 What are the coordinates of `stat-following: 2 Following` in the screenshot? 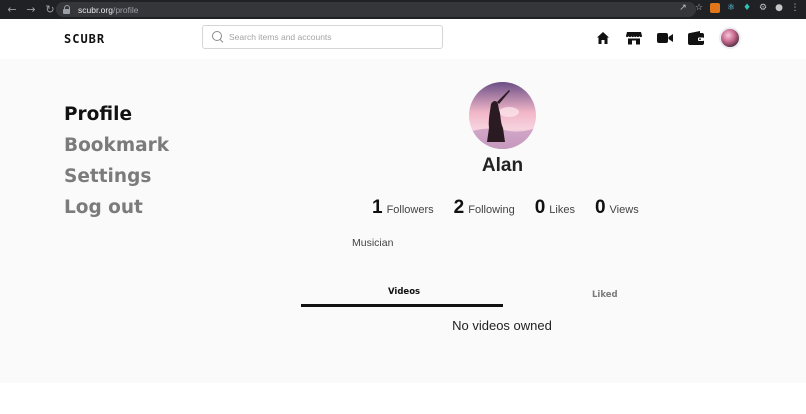 It's located at (484, 208).